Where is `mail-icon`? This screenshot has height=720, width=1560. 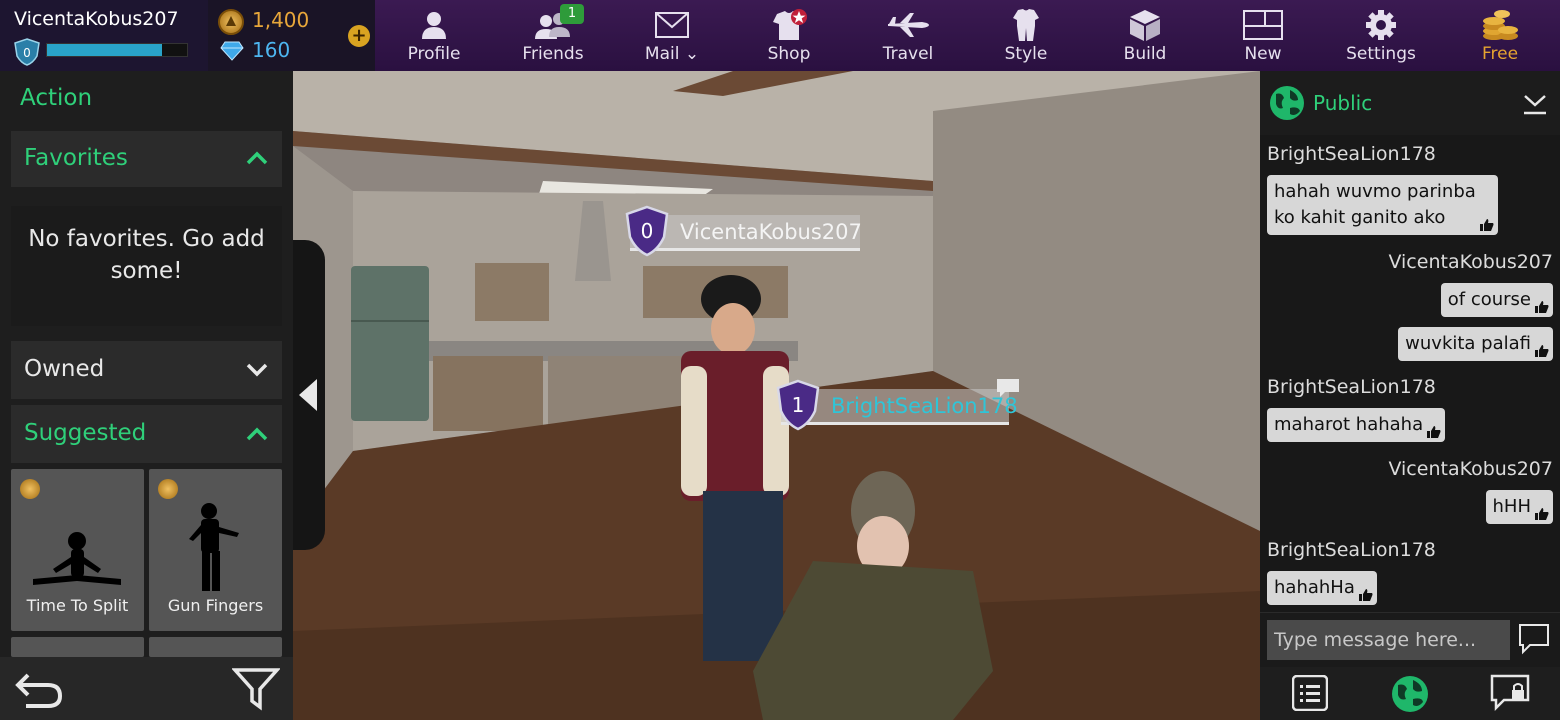
mail-icon is located at coordinates (672, 25).